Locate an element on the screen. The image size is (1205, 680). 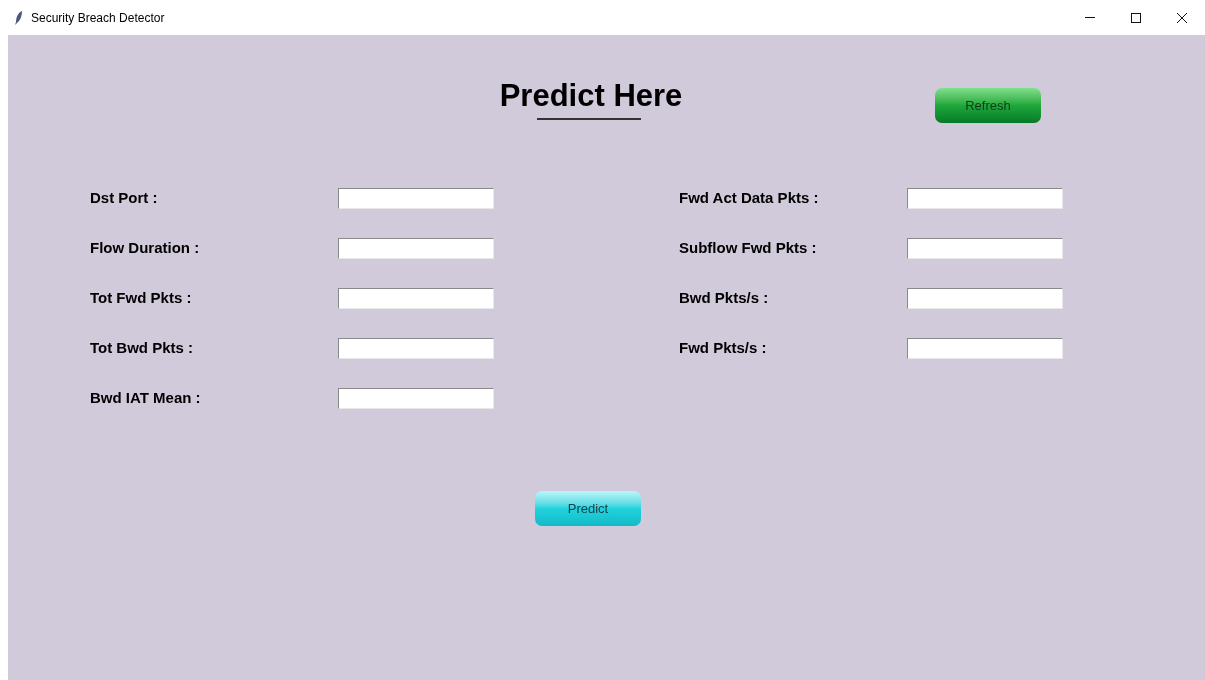
heading: Predict Here is located at coordinates (591, 96).